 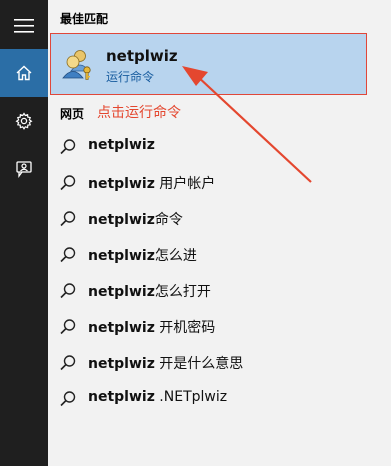 I want to click on best-match-title: netplwiz, so click(x=142, y=56).